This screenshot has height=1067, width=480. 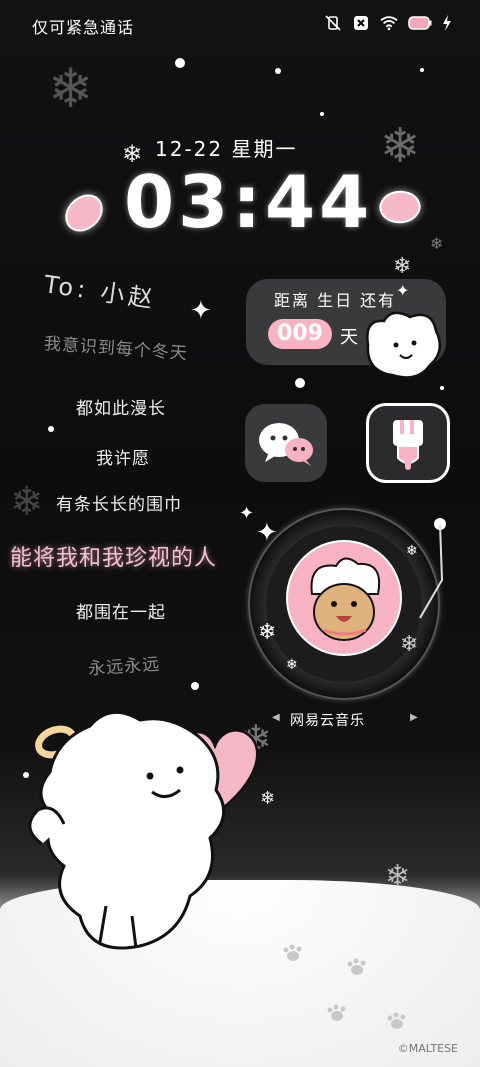 What do you see at coordinates (327, 721) in the screenshot?
I see `music-app-label: 网易云音乐` at bounding box center [327, 721].